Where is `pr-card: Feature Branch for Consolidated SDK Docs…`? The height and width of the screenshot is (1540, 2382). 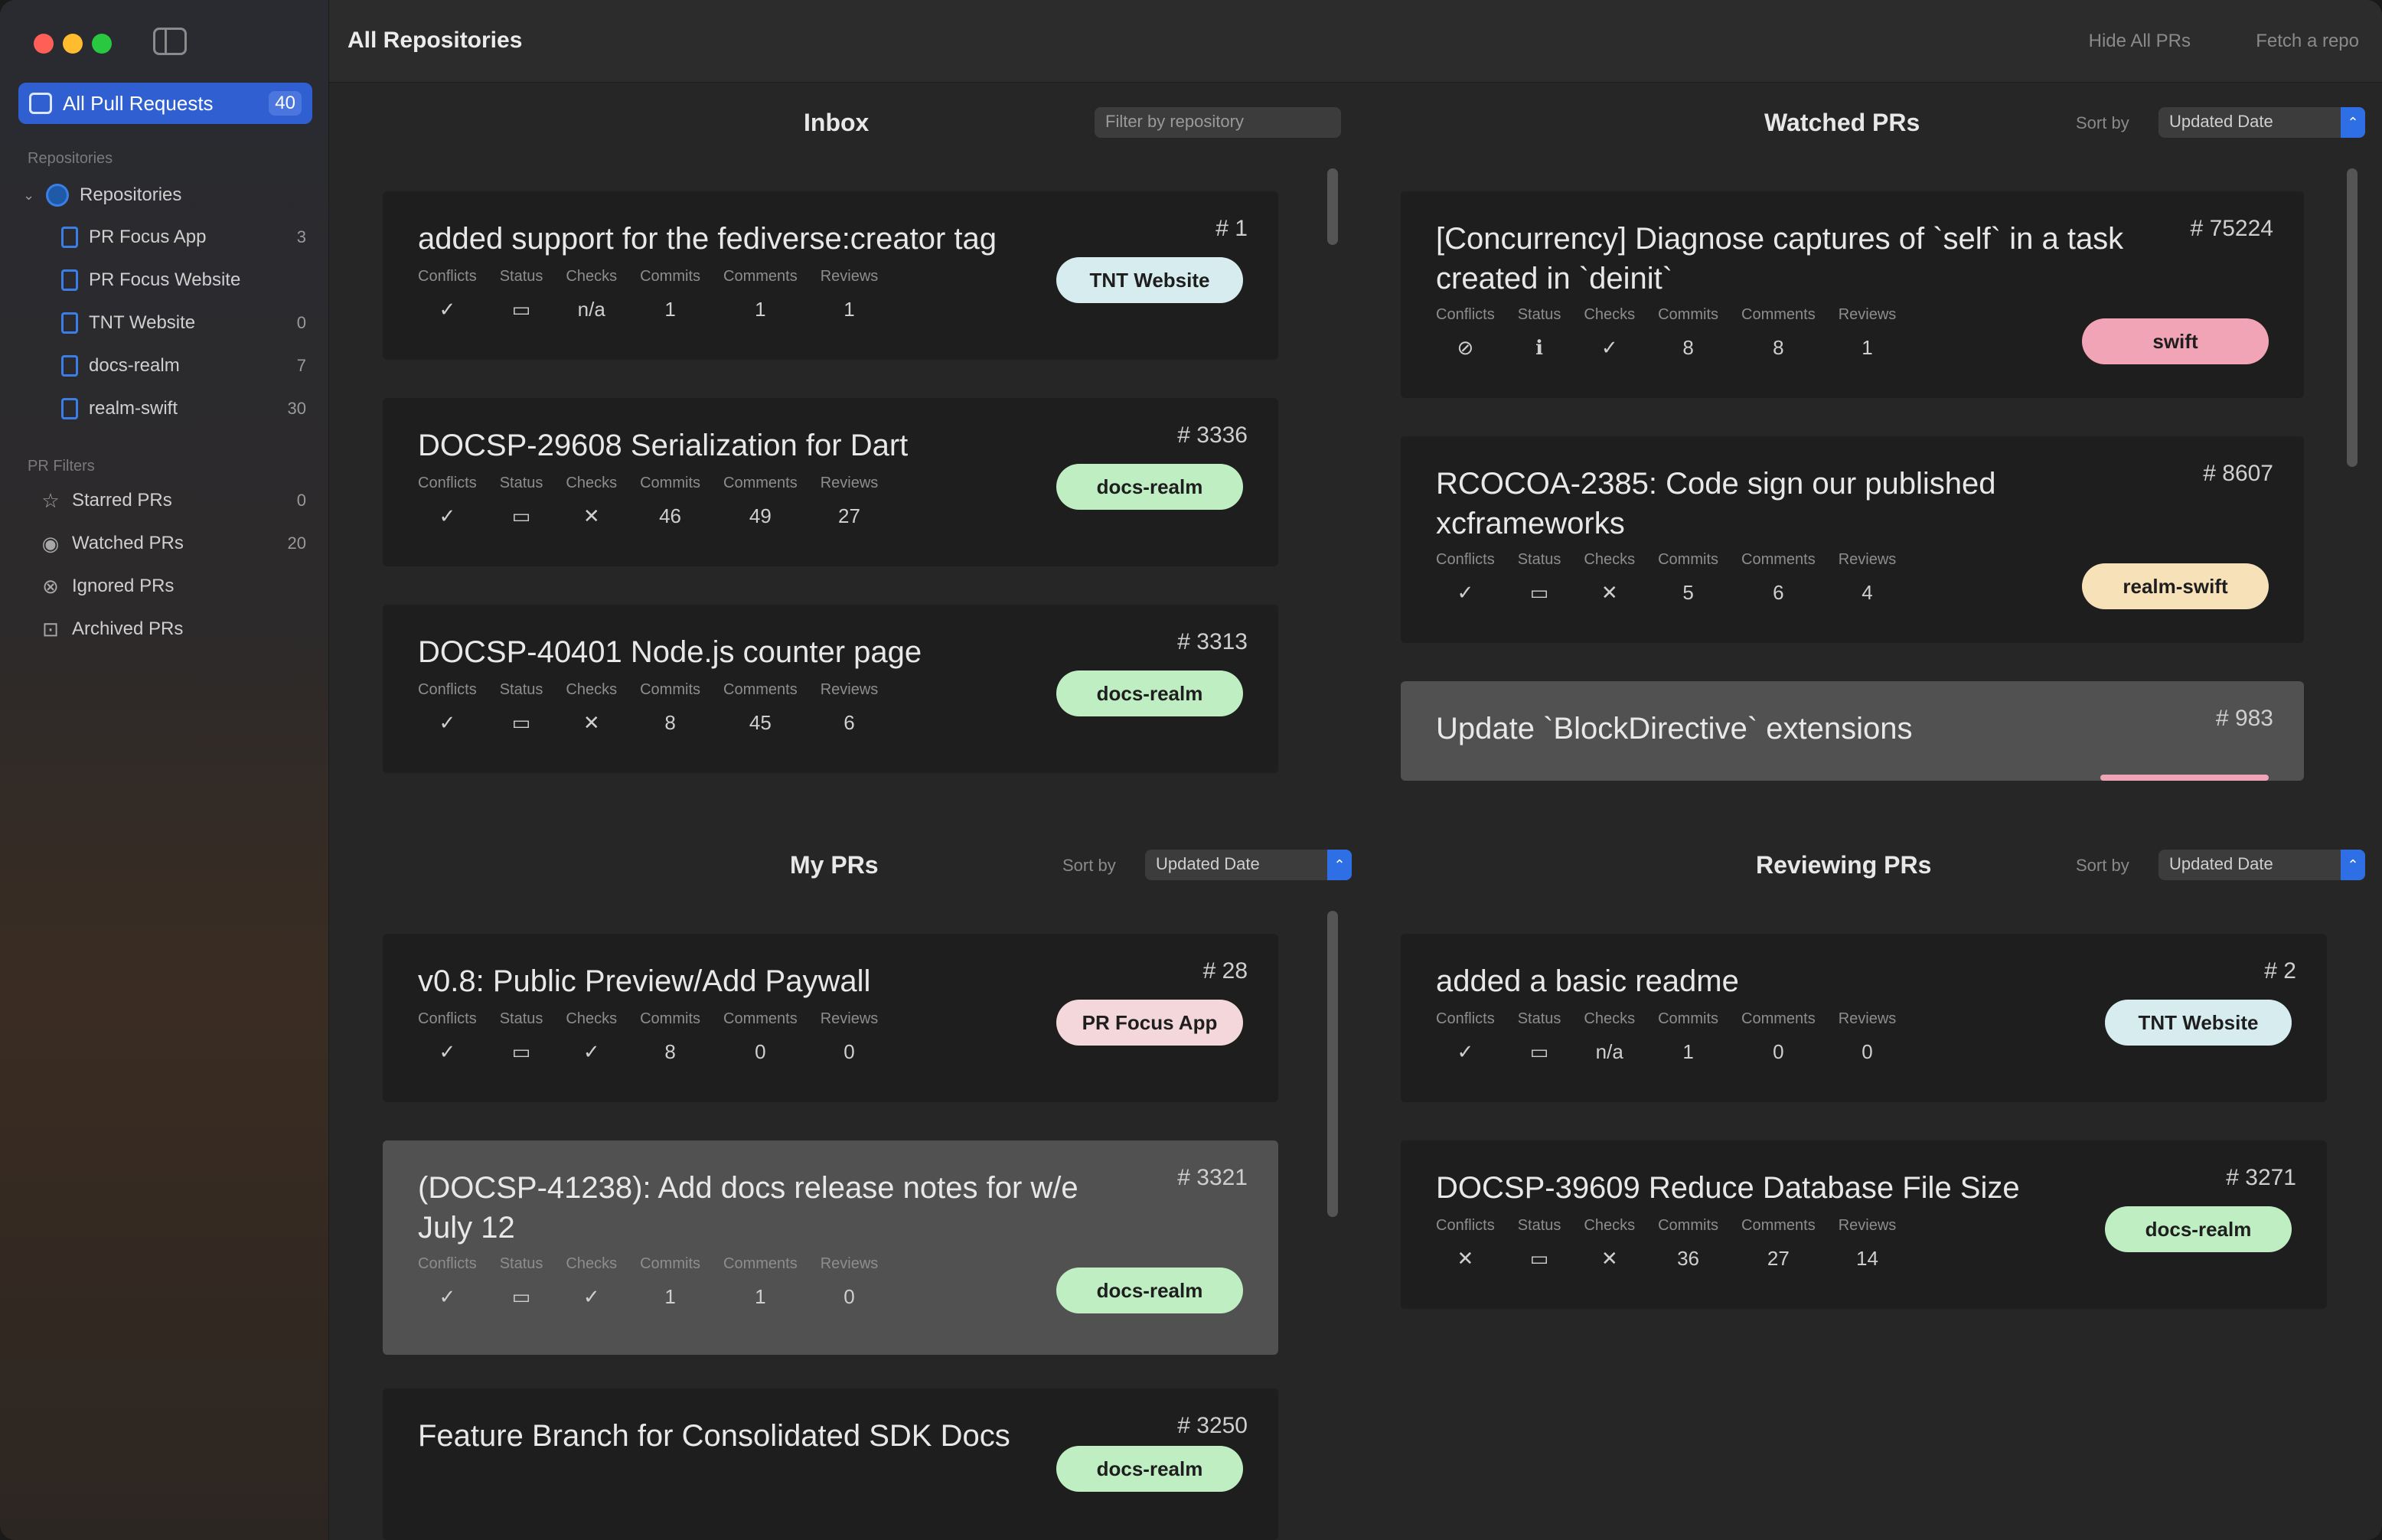
pr-card: Feature Branch for Consolidated SDK Docs… is located at coordinates (830, 1464).